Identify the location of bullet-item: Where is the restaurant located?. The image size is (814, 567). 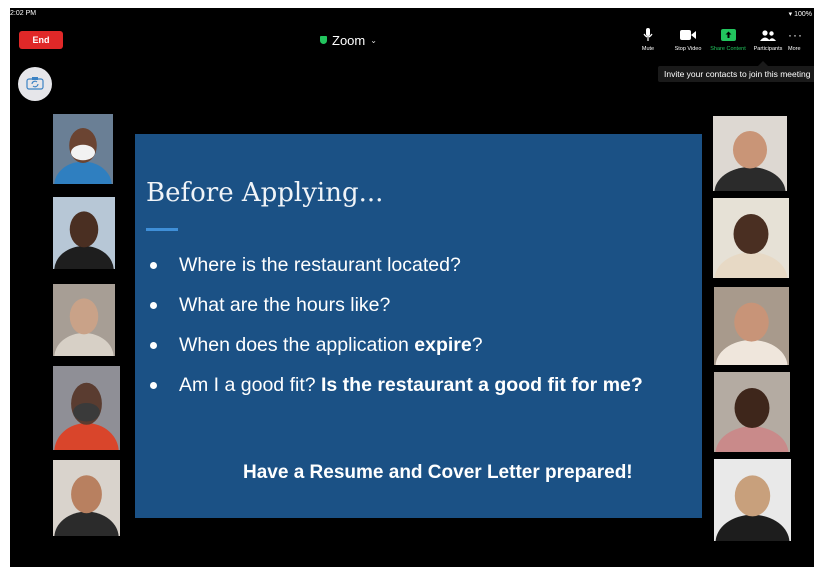
(396, 274).